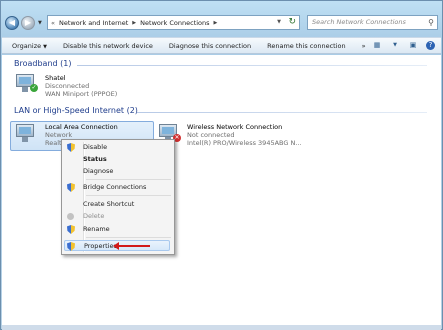 The height and width of the screenshot is (330, 443). What do you see at coordinates (59, 135) in the screenshot?
I see `connection-status: Network` at bounding box center [59, 135].